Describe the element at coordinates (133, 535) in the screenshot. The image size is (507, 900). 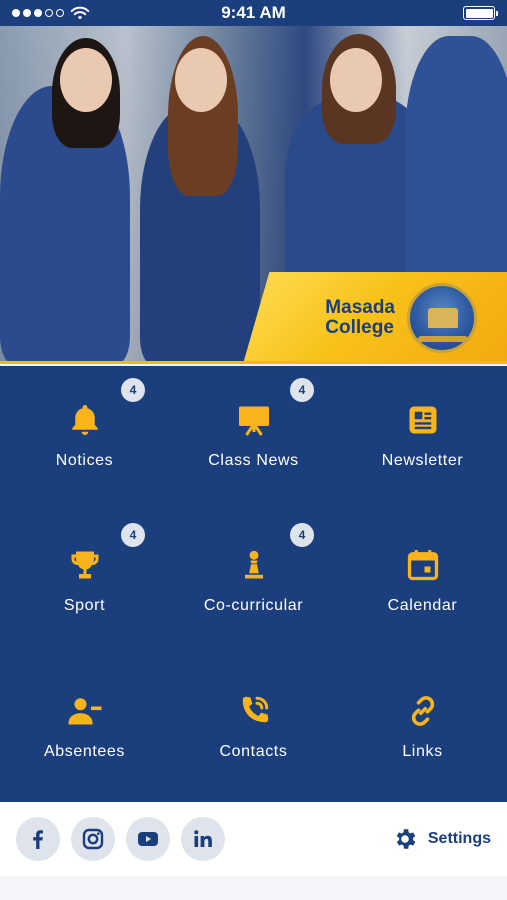
I see `sport-badge: 4` at that location.